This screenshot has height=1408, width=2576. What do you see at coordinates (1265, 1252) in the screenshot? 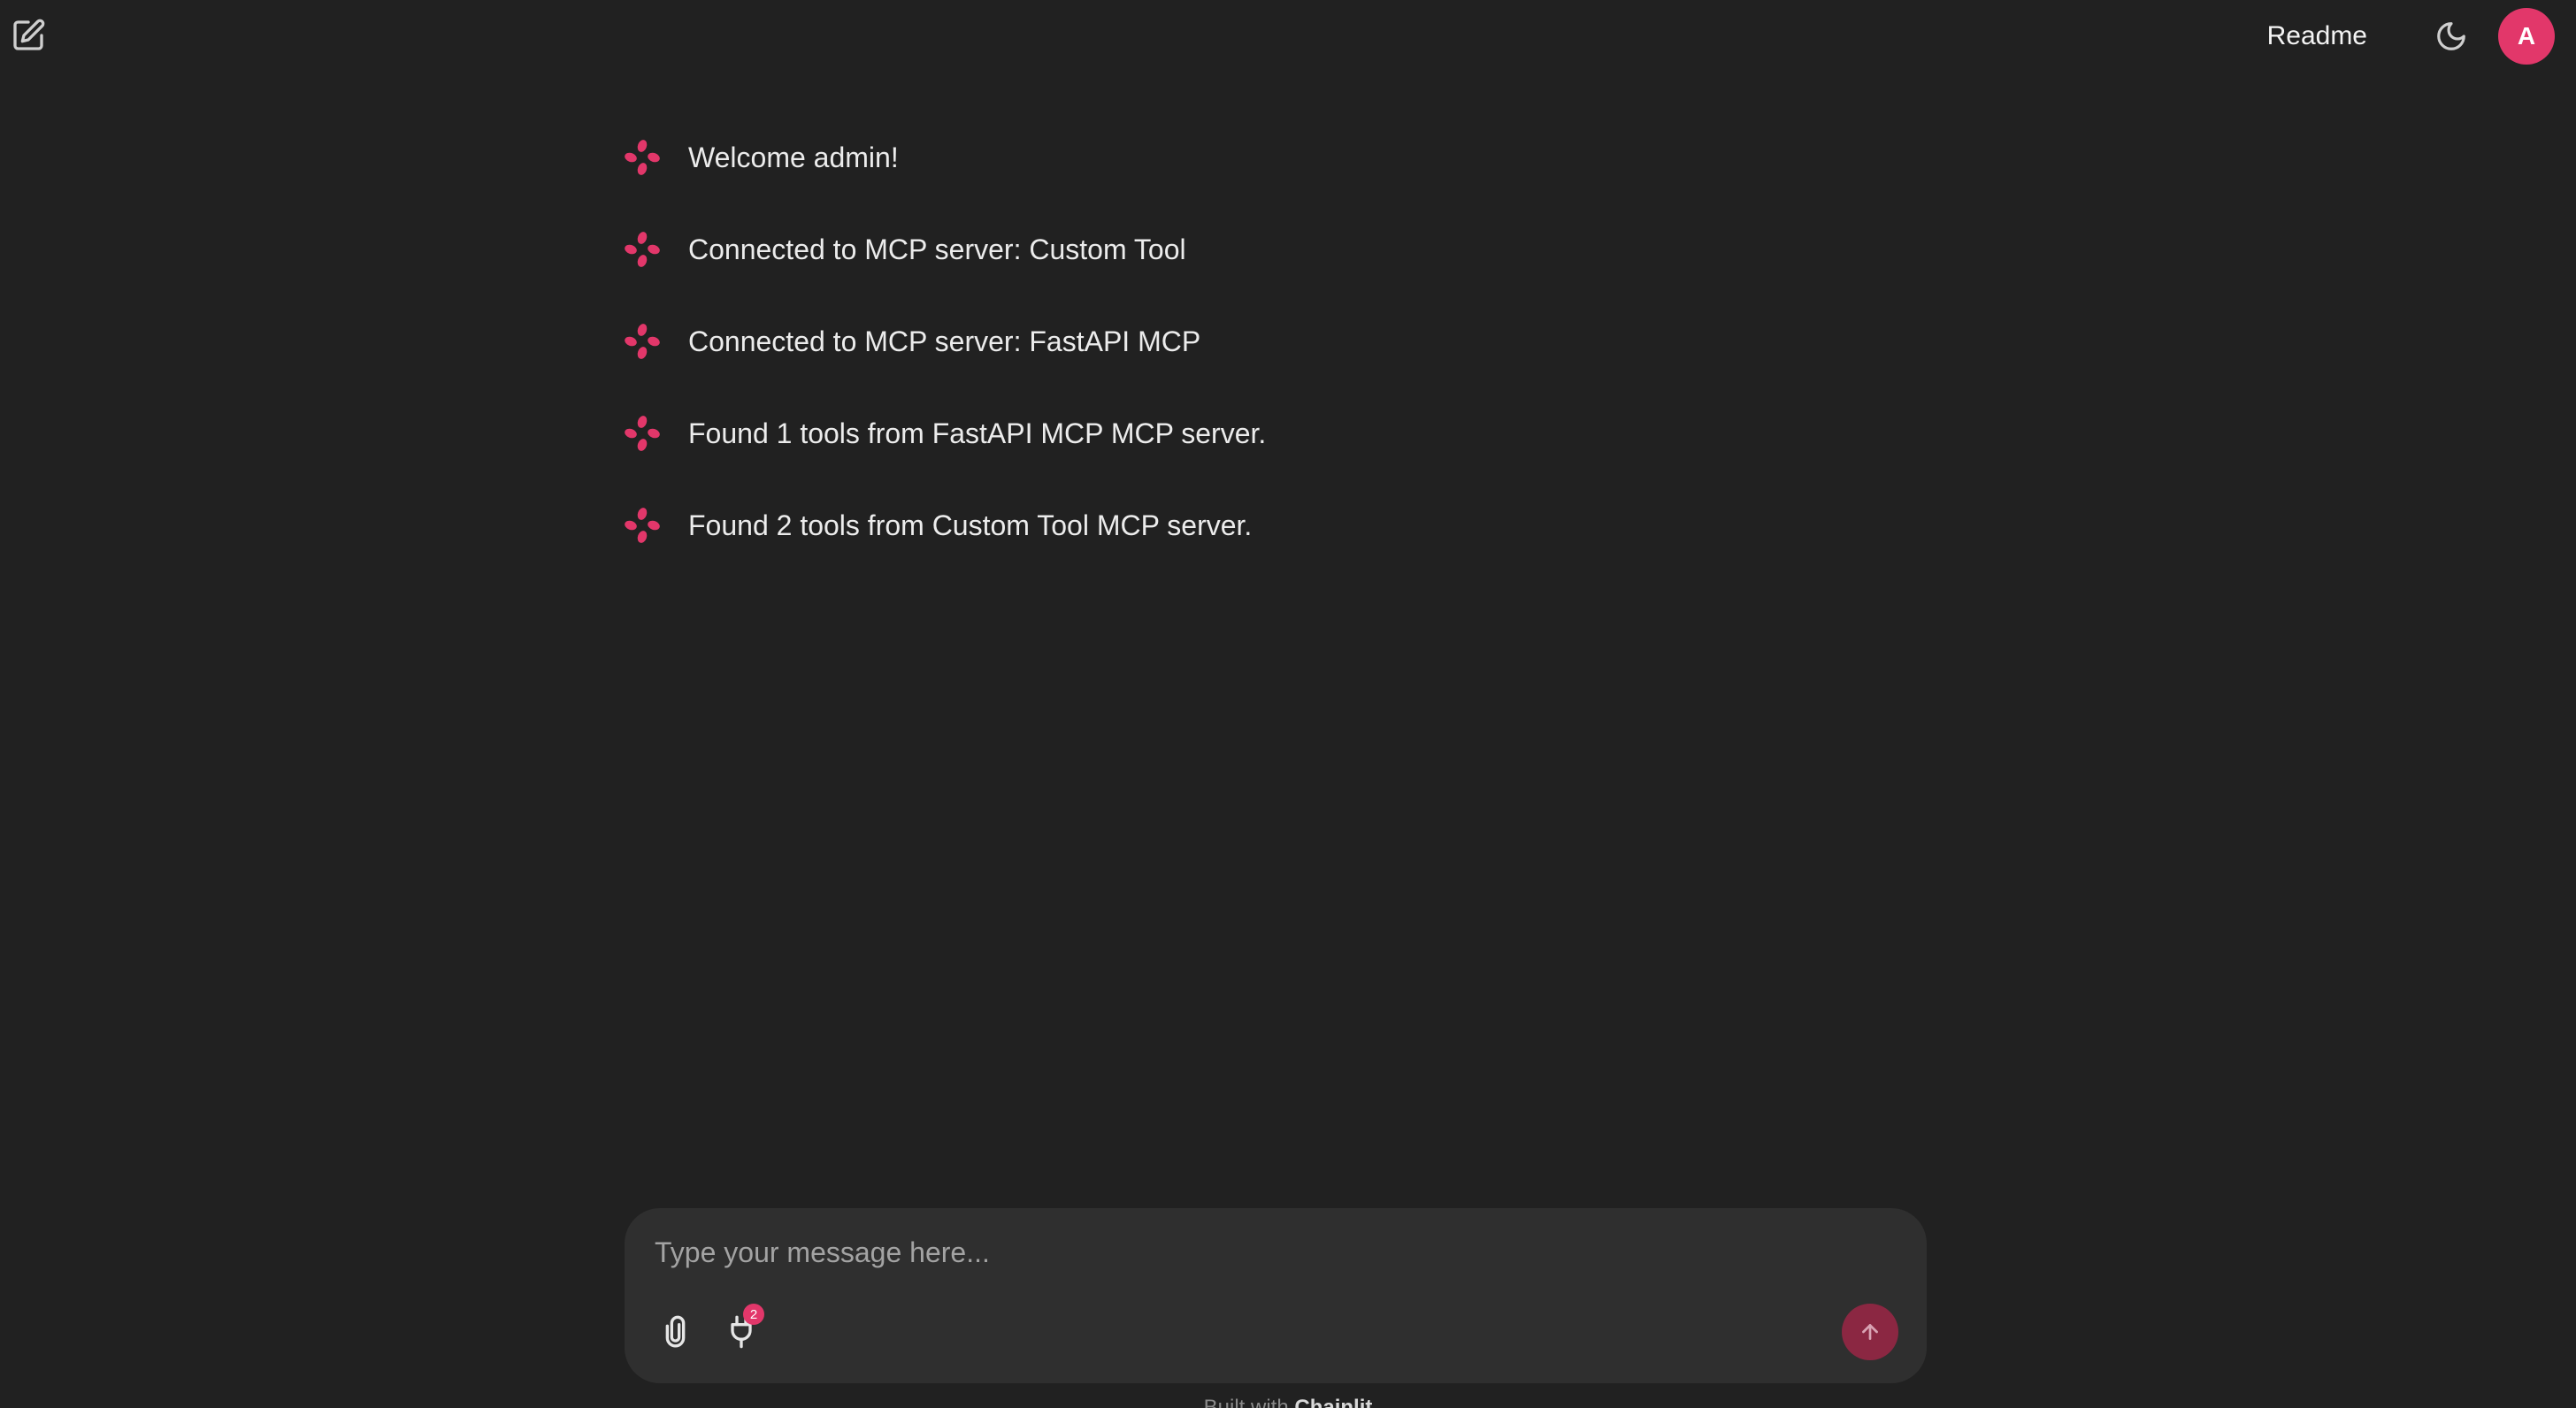
I see `message-input` at bounding box center [1265, 1252].